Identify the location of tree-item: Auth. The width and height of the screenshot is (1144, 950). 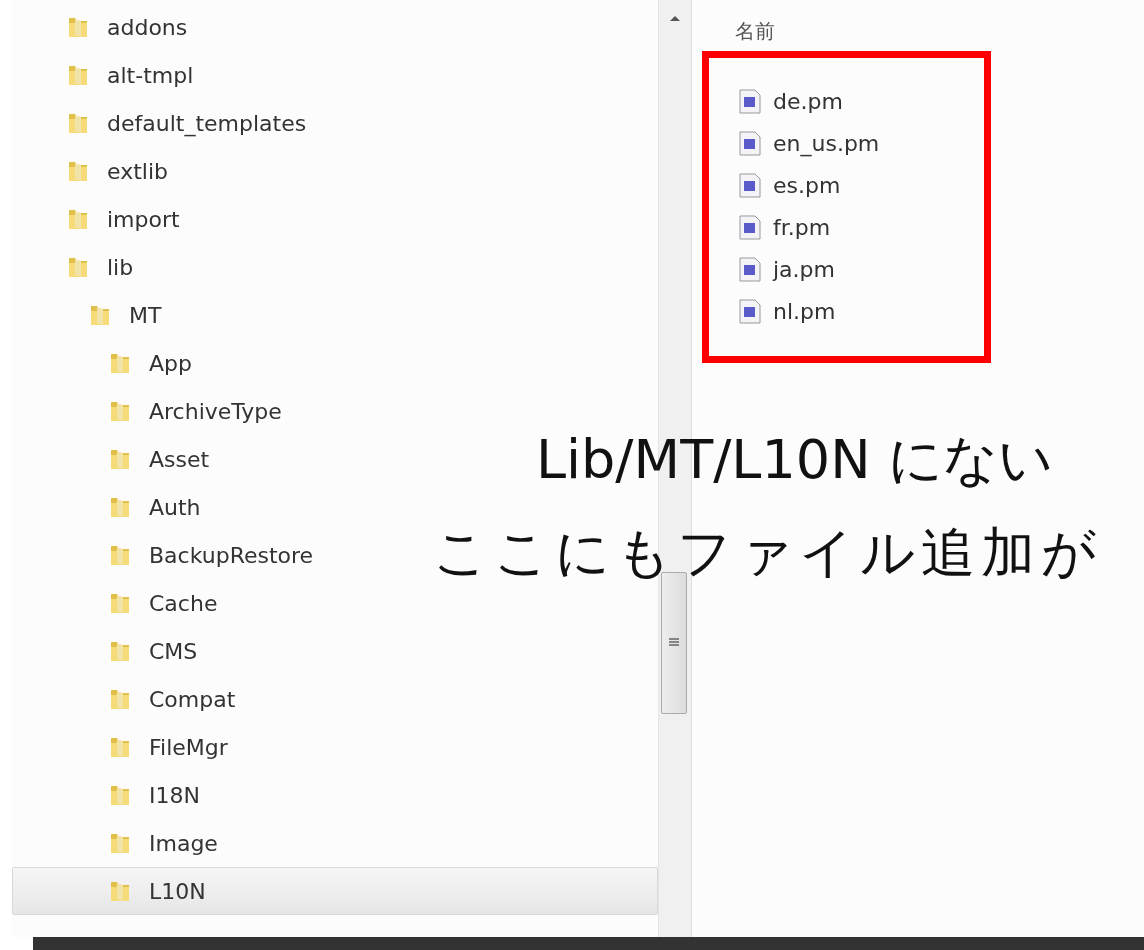
(155, 507).